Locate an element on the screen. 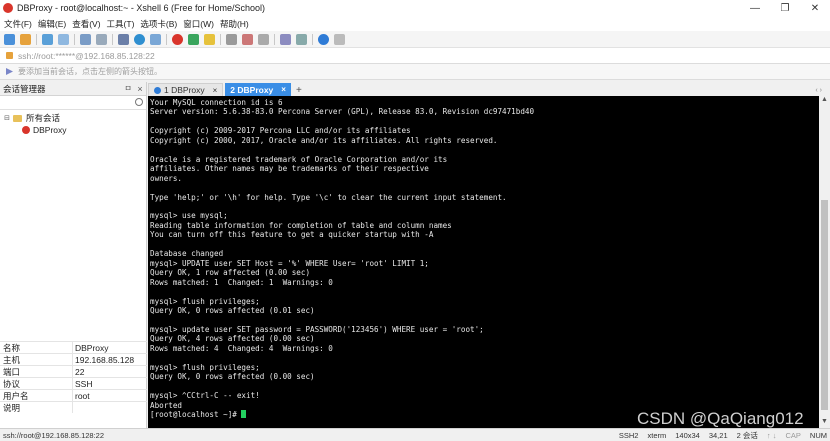  status-terminal-type: xterm is located at coordinates (657, 435).